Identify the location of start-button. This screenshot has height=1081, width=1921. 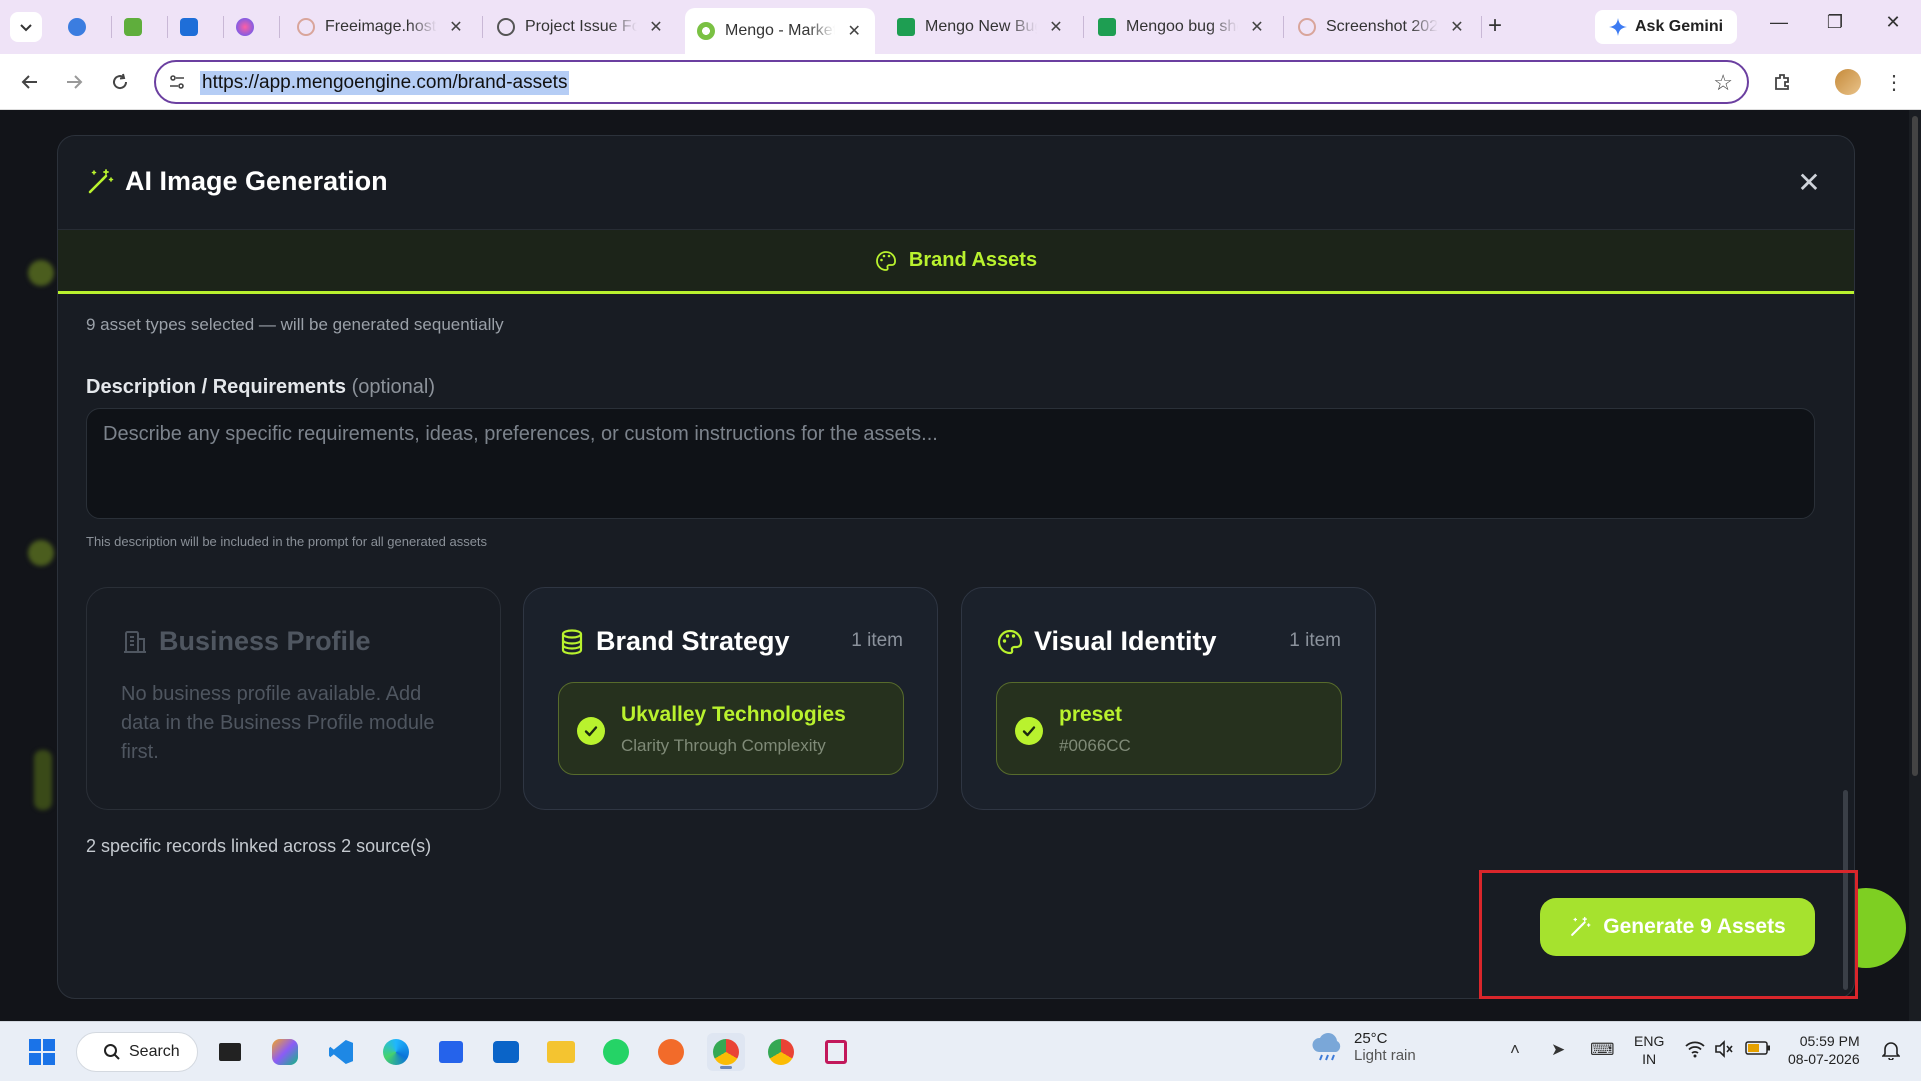
(42, 1052).